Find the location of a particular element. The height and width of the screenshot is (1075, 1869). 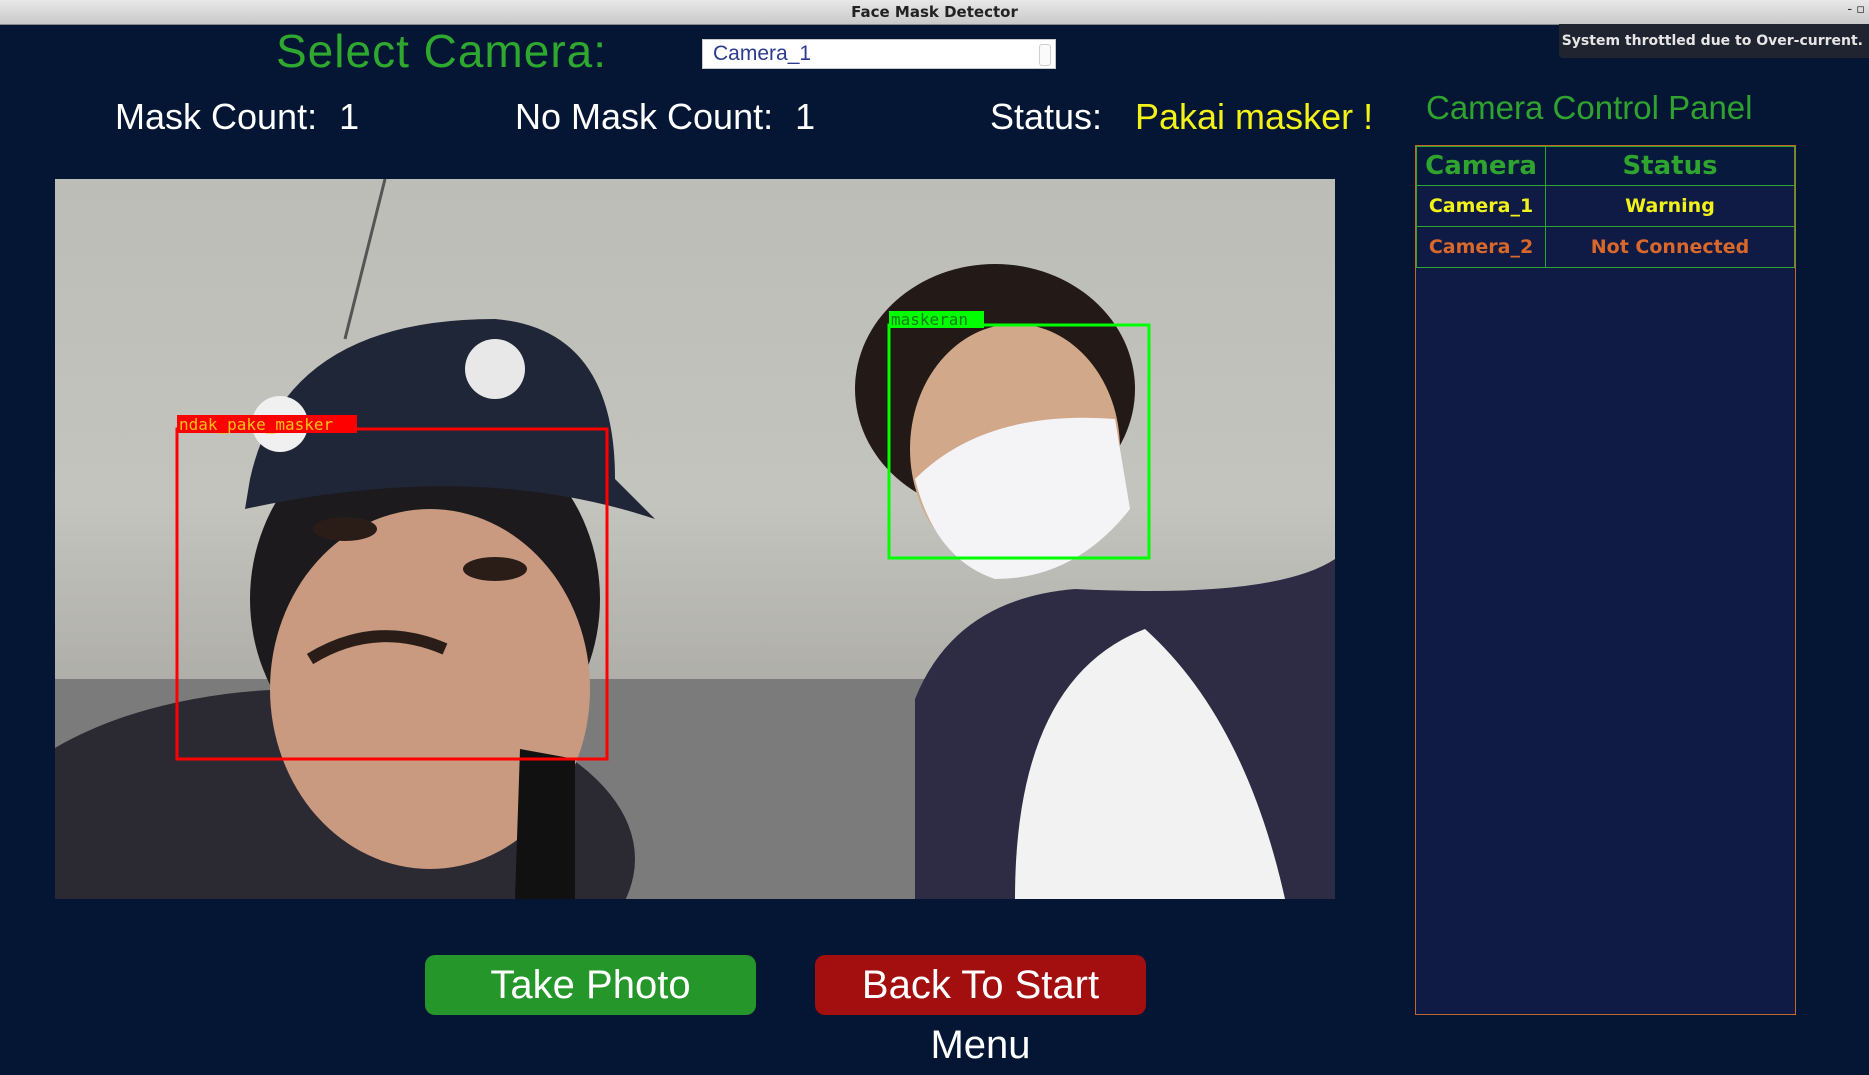

window-controls: - ▫ is located at coordinates (1856, 9).